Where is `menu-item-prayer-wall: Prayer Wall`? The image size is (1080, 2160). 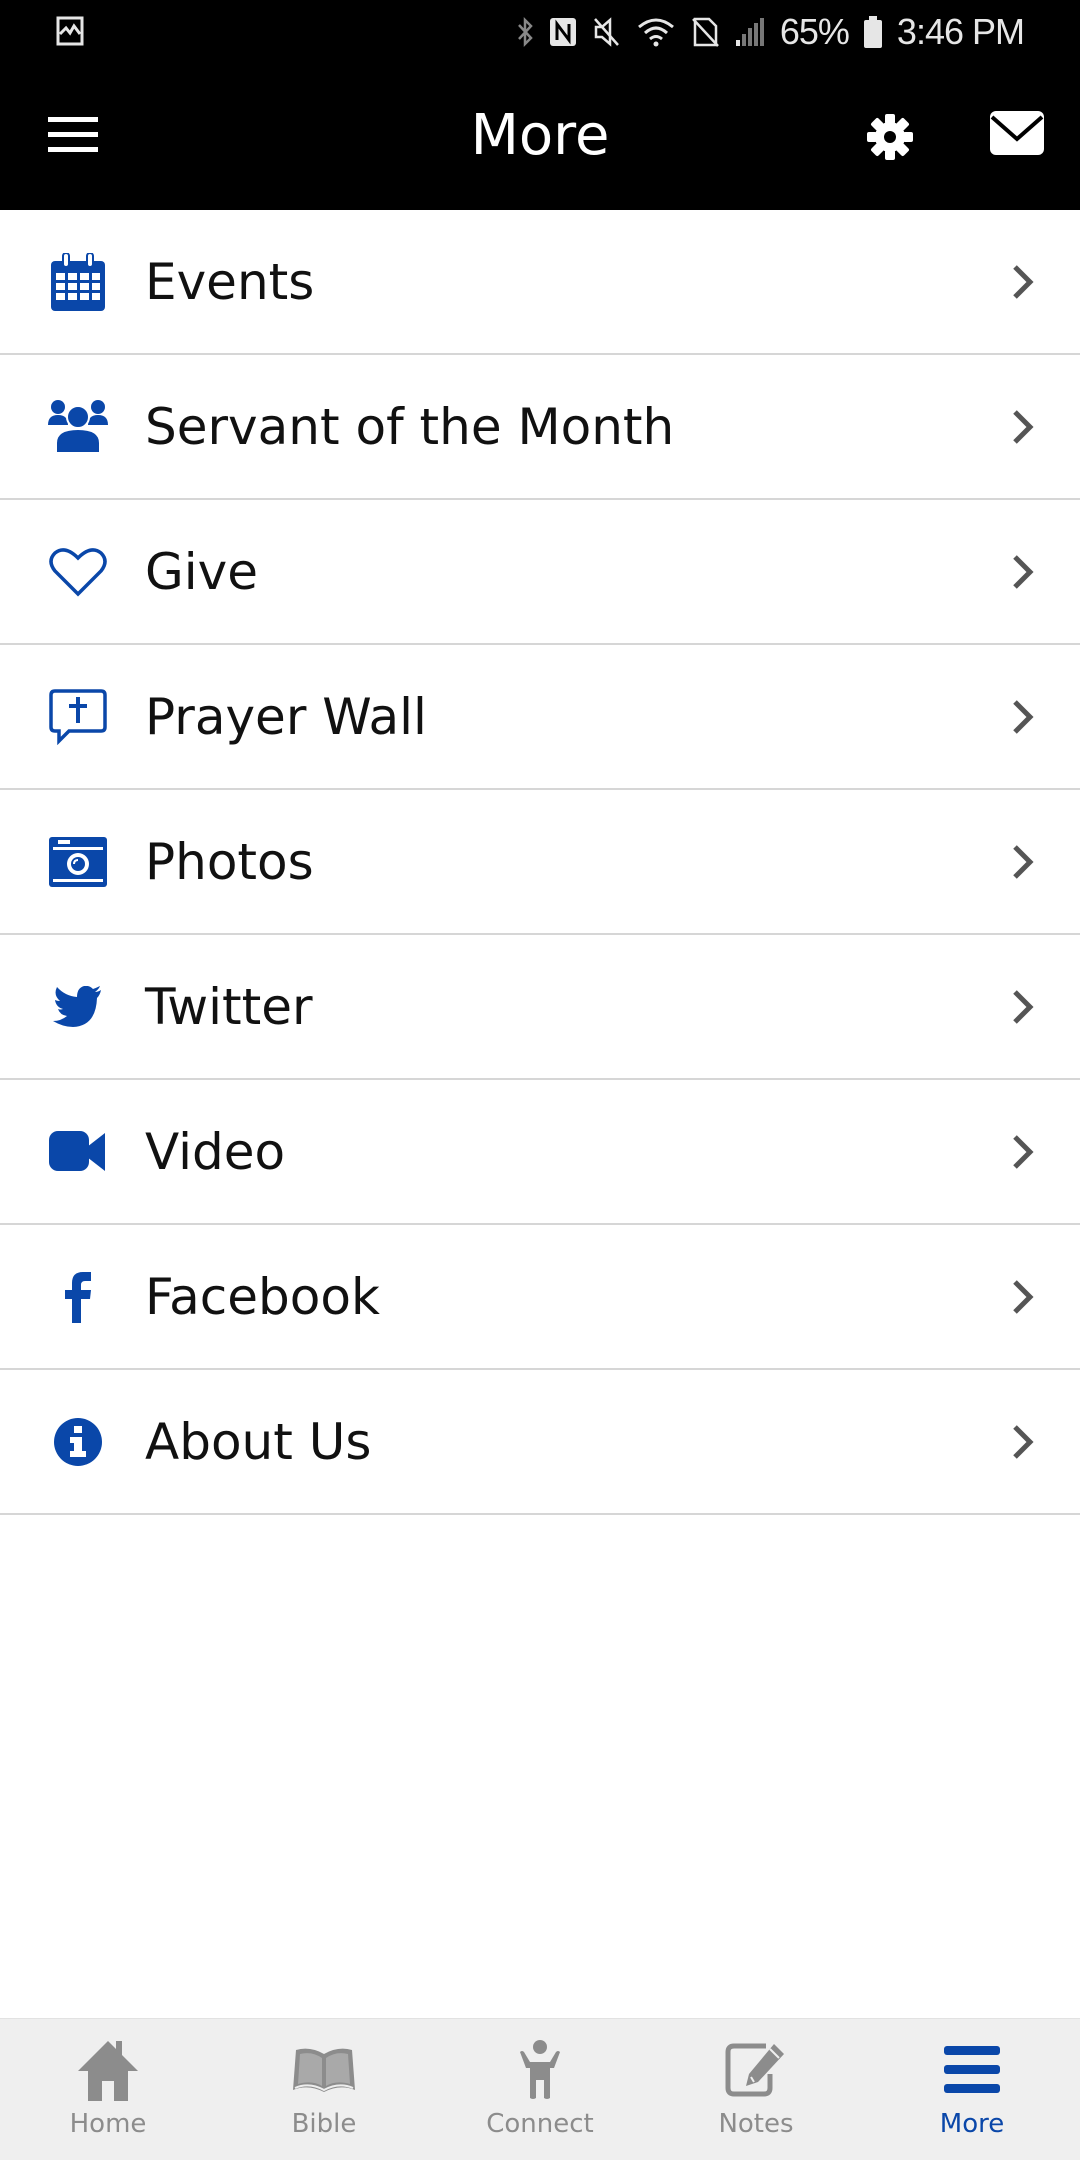
menu-item-prayer-wall: Prayer Wall is located at coordinates (540, 717).